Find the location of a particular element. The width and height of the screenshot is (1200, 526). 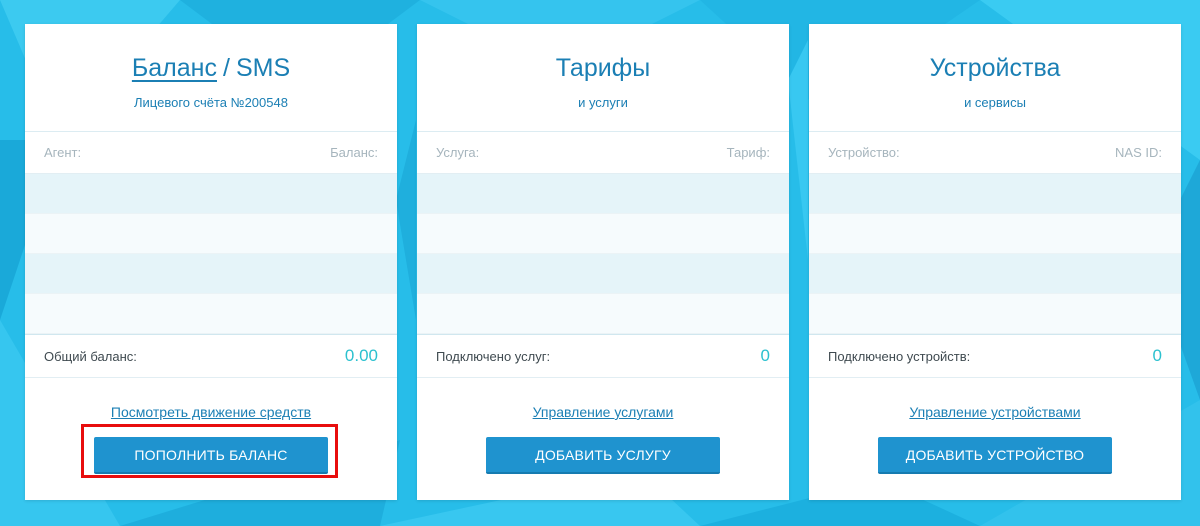

add-device-button: Добавить устройство is located at coordinates (995, 455).